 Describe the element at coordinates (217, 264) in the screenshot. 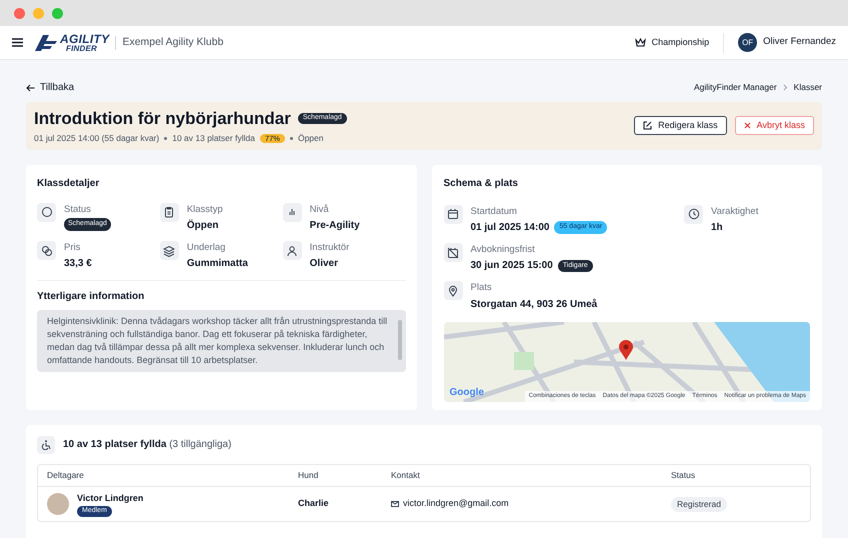

I see `field-value: Gummimatta` at that location.